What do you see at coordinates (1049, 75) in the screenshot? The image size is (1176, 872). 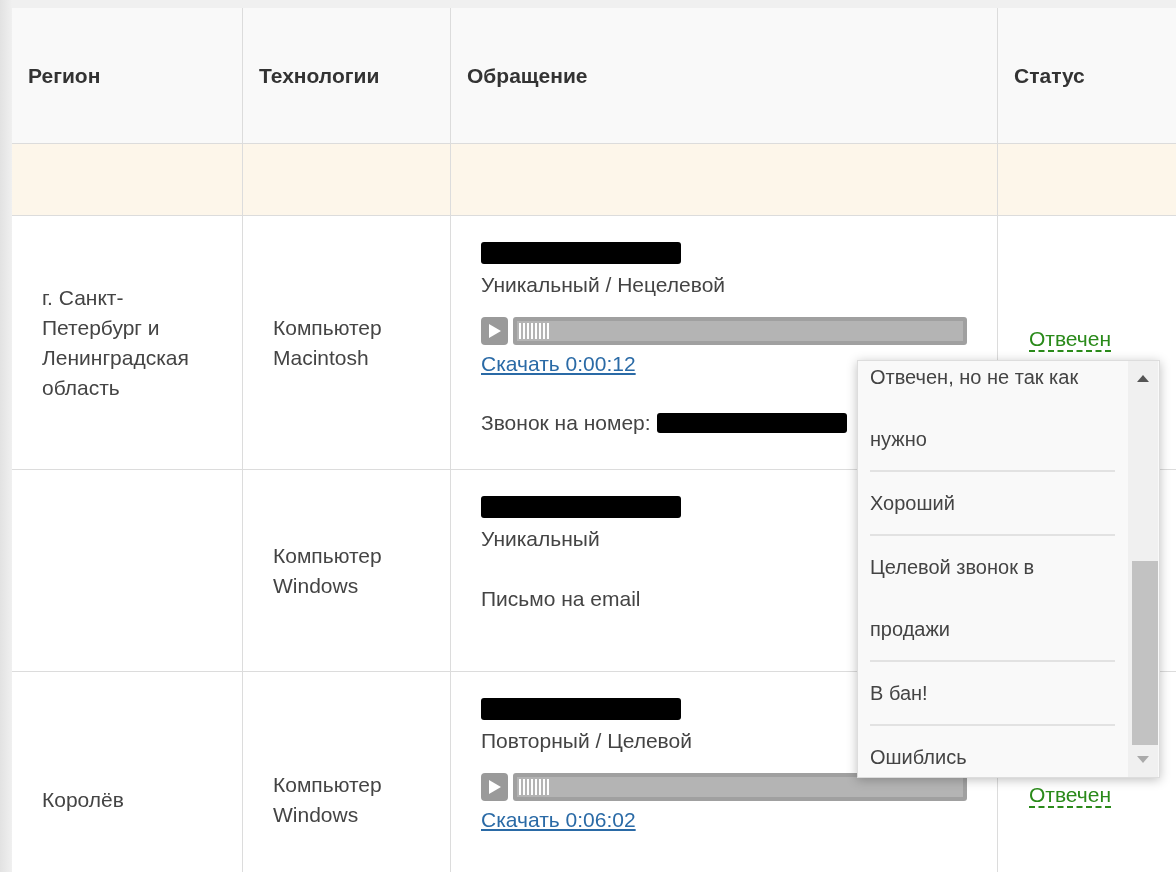 I see `column-header: Статус` at bounding box center [1049, 75].